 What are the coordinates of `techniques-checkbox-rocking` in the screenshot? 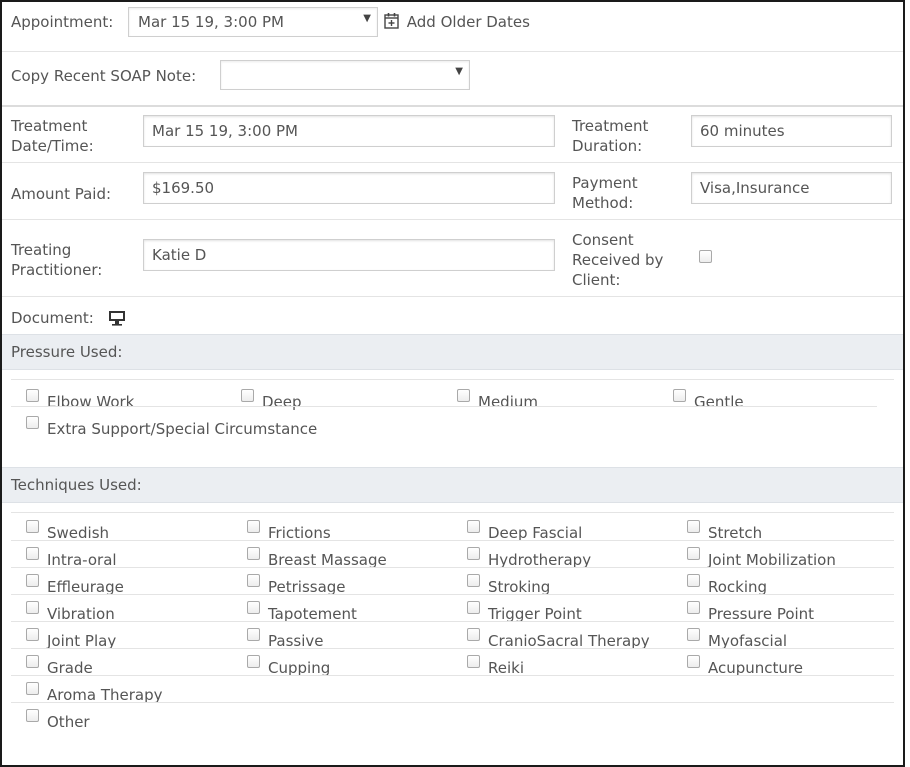 It's located at (693, 580).